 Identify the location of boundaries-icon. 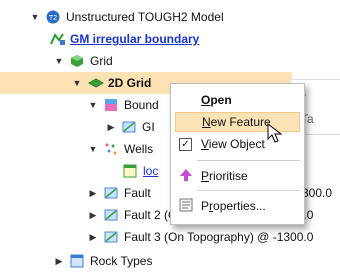
(111, 105).